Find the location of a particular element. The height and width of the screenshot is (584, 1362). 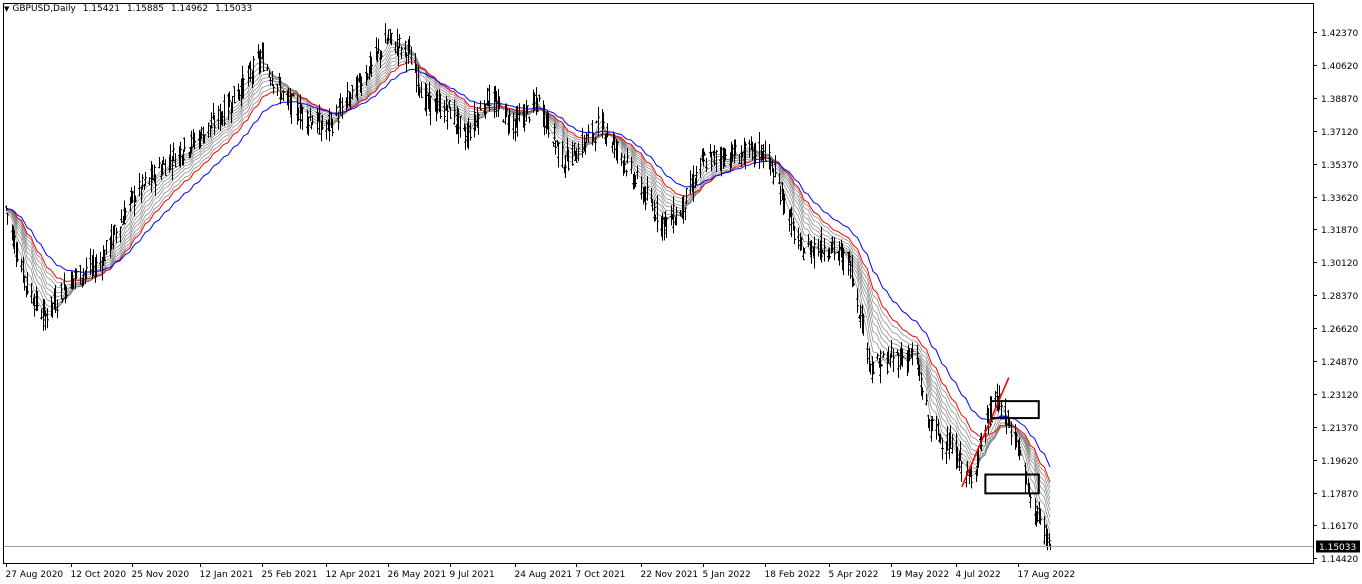

price-tick-label: 1.40620 is located at coordinates (1339, 67).